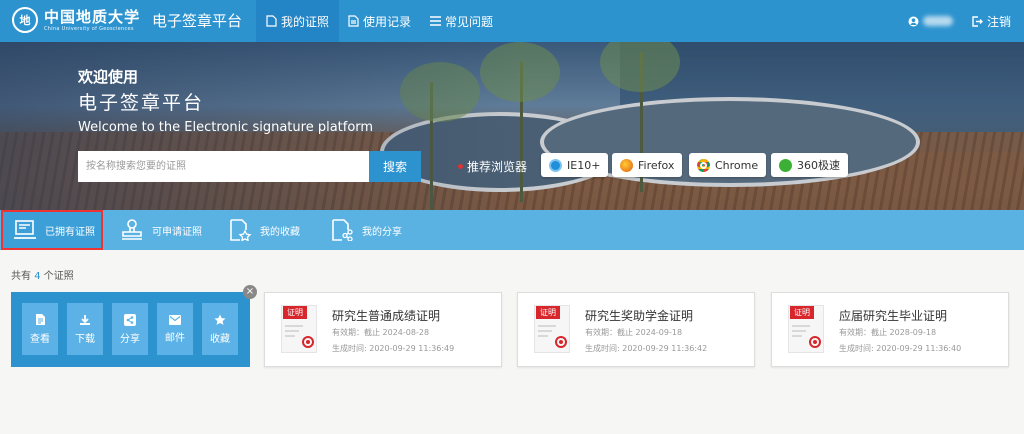 The width and height of the screenshot is (1024, 434). I want to click on tab-my-certificates: 我的证照, so click(298, 21).